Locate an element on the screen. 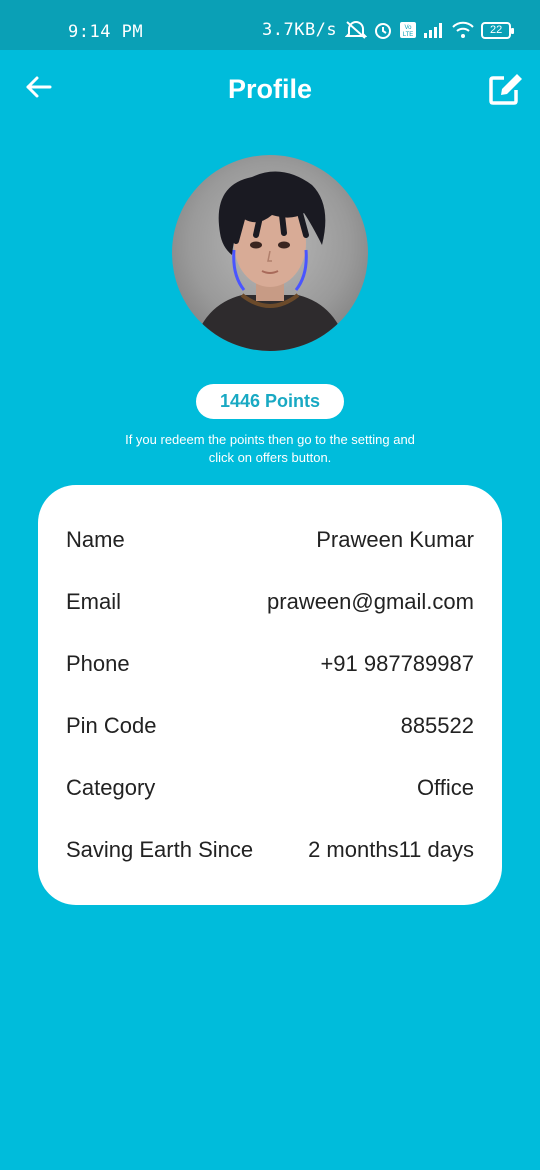 The height and width of the screenshot is (1170, 540). row-label: Saving Earth Since is located at coordinates (160, 849).